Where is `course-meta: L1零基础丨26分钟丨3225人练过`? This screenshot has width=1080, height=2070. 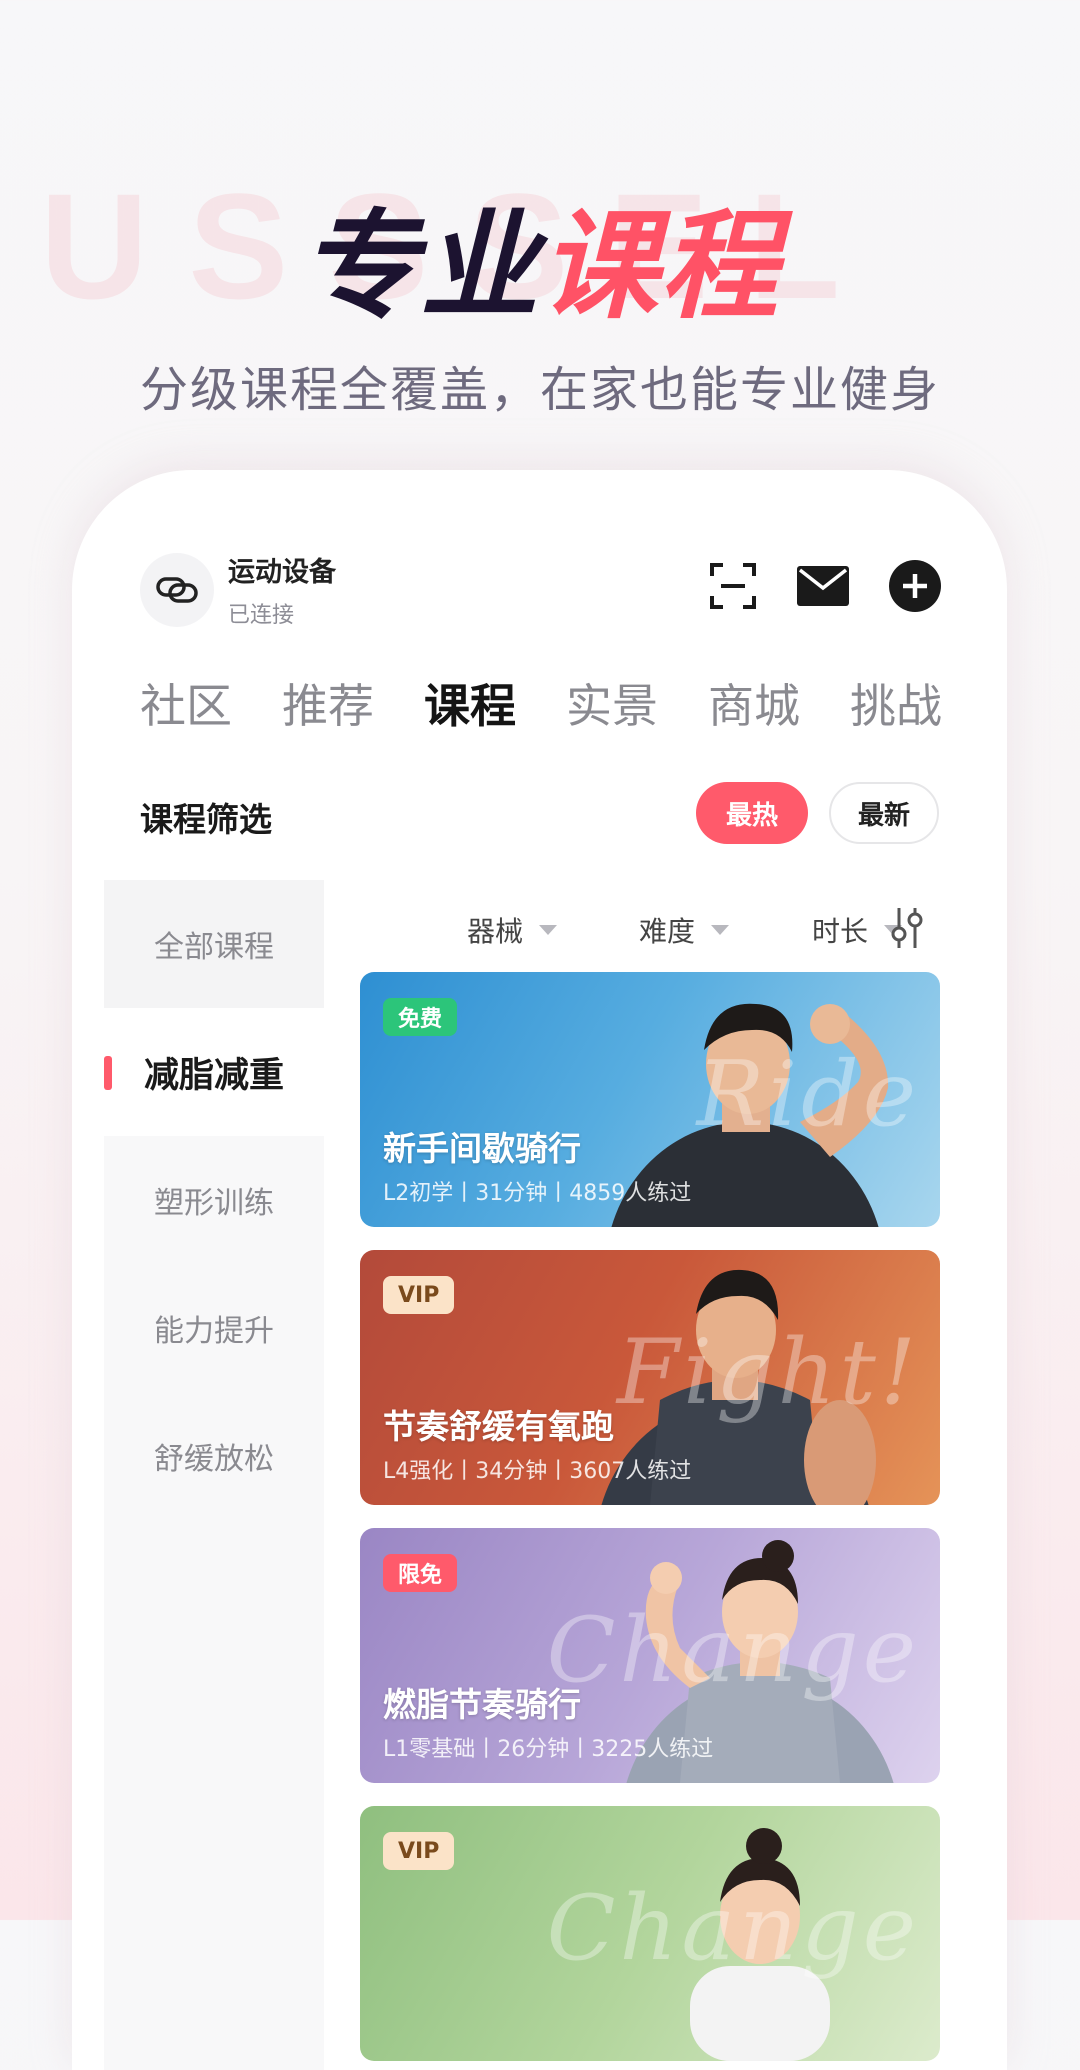
course-meta: L1零基础丨26分钟丨3225人练过 is located at coordinates (548, 1749).